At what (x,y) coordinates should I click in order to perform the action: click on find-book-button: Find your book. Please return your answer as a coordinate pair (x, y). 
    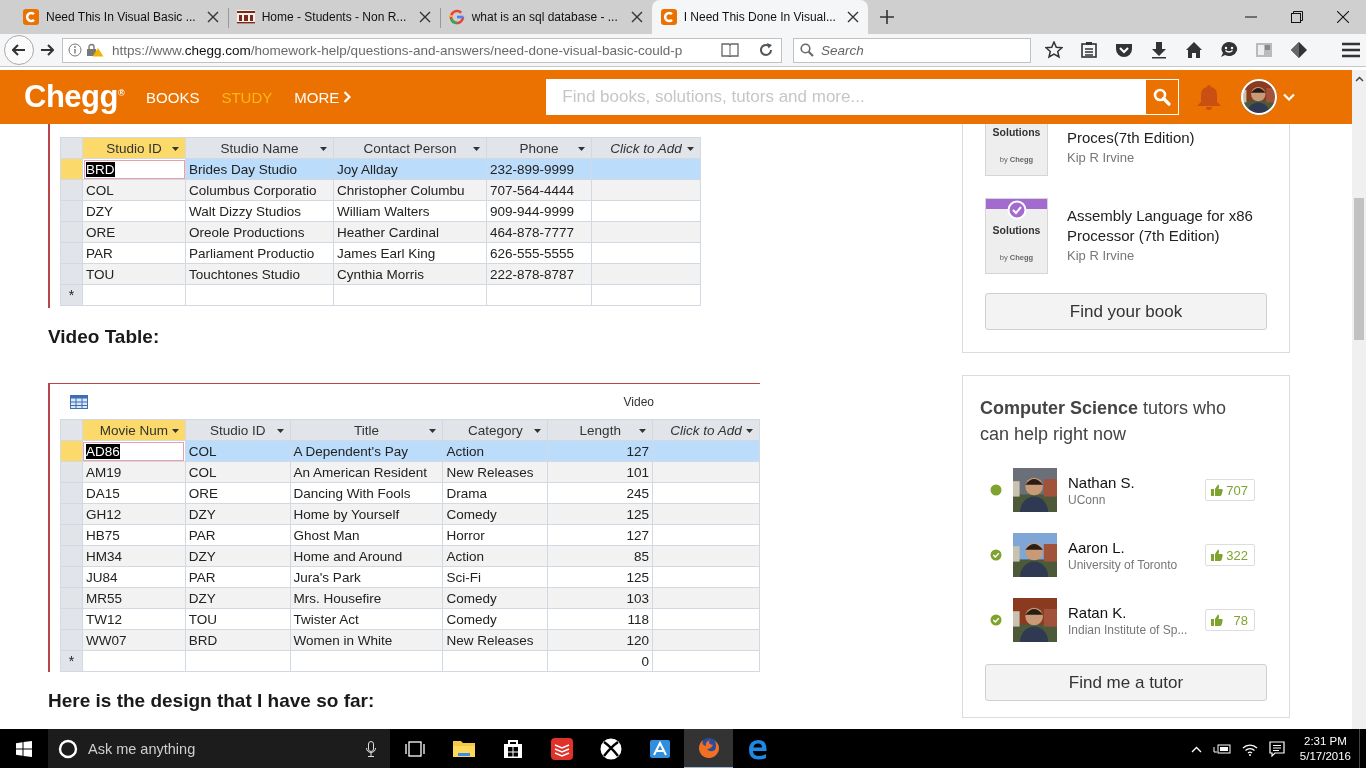
    Looking at the image, I should click on (1126, 311).